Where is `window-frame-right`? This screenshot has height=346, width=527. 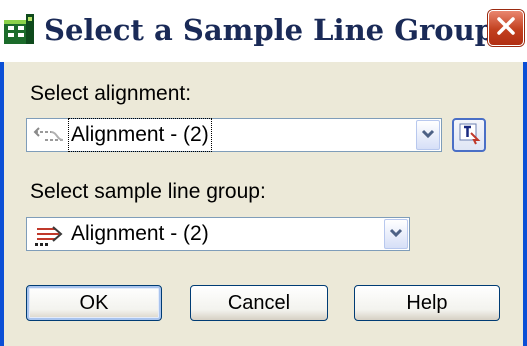
window-frame-right is located at coordinates (525, 204).